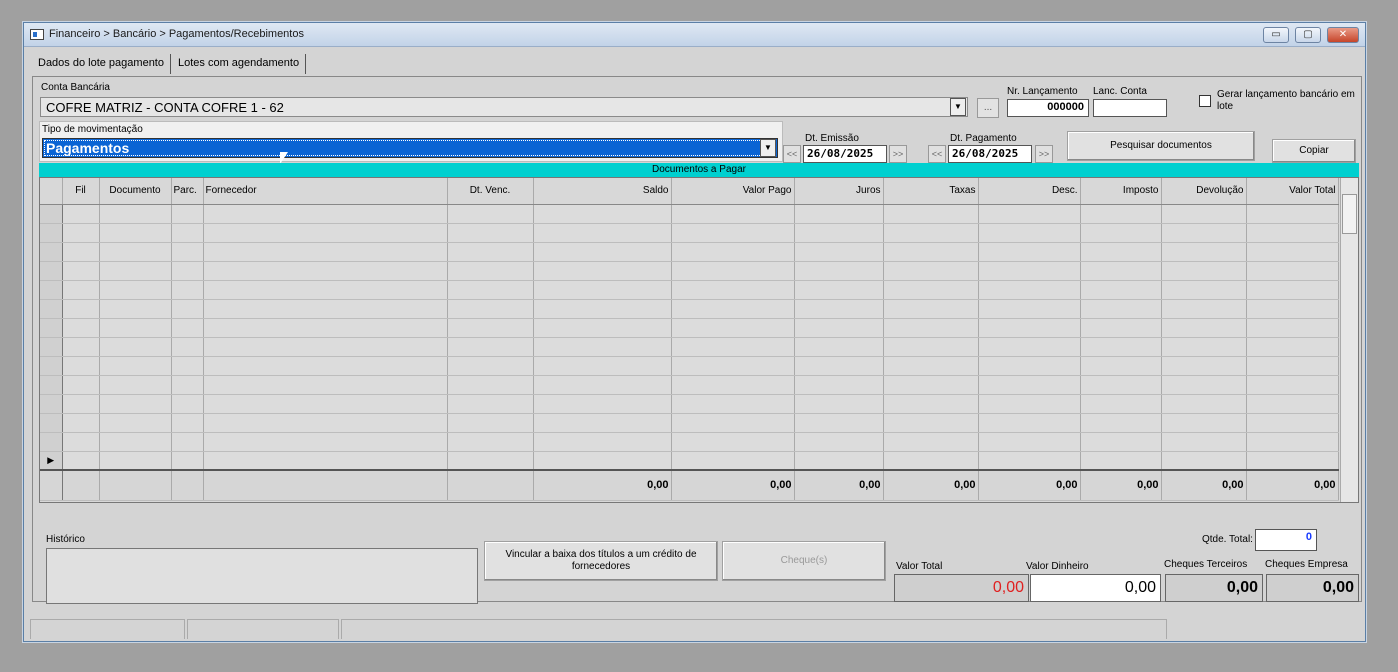 The image size is (1398, 672). What do you see at coordinates (325, 191) in the screenshot?
I see `column-header: Fornecedor` at bounding box center [325, 191].